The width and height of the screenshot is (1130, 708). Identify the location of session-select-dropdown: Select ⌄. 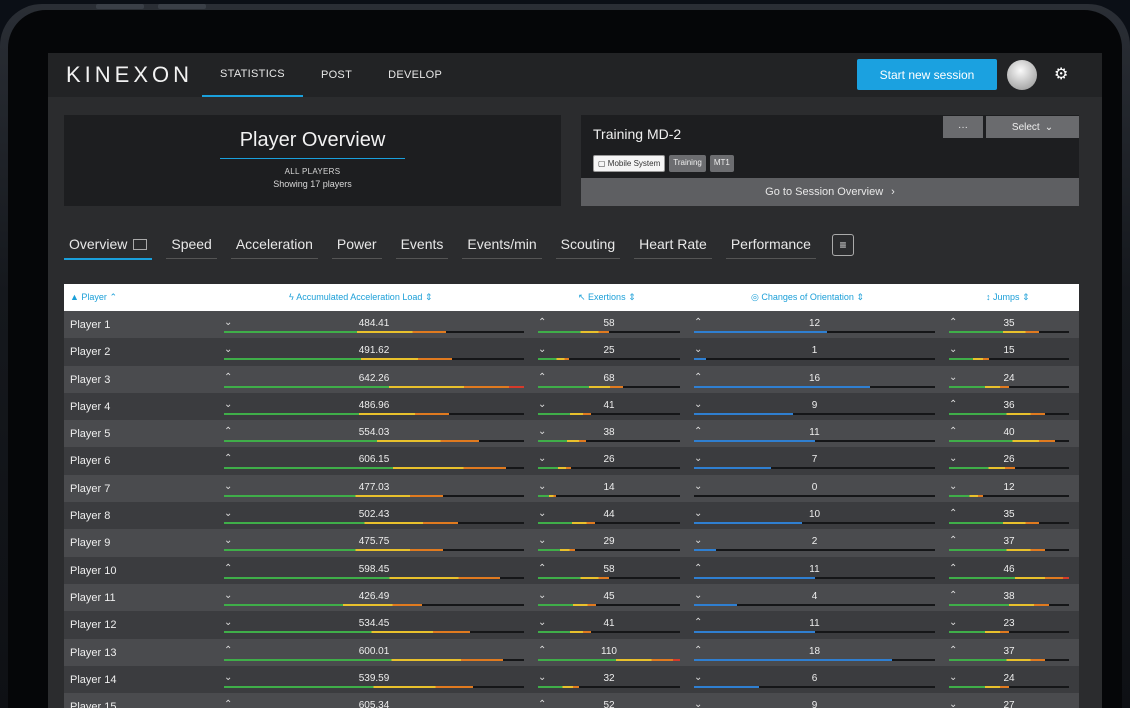
(1032, 127).